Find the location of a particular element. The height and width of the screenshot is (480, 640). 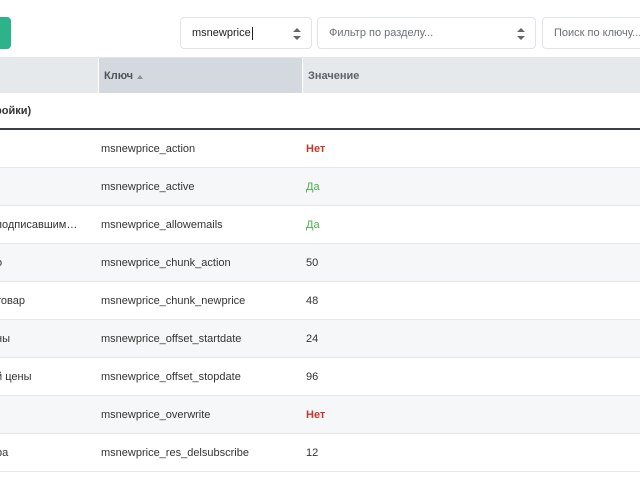

setting-name-cell: ны is located at coordinates (44, 338).